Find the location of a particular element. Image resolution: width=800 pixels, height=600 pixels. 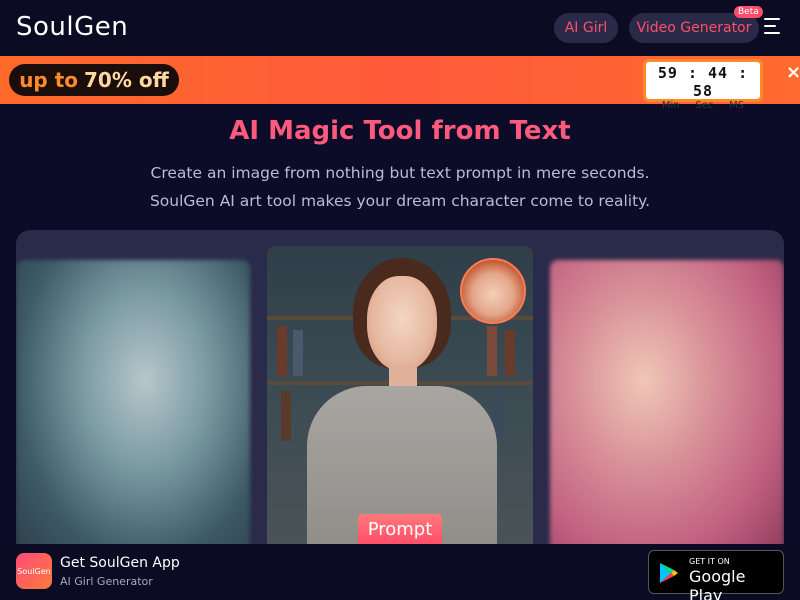

store-big-label: Google Play is located at coordinates (717, 583).